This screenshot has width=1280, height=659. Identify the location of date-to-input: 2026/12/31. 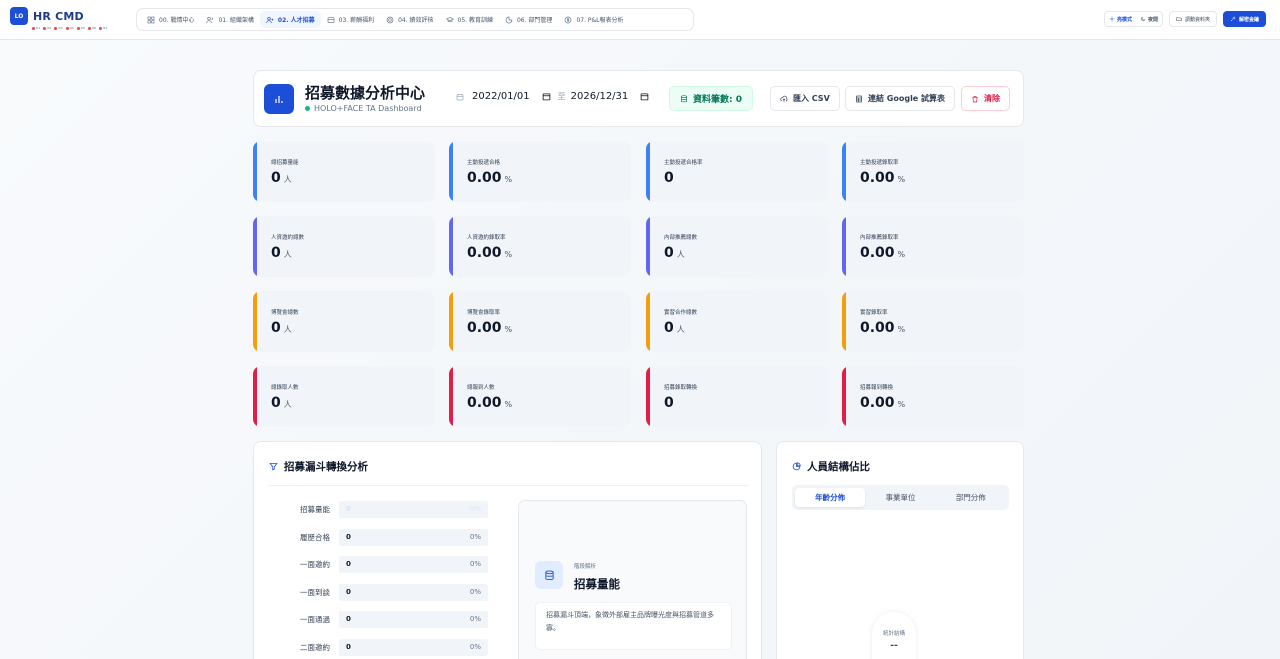
(600, 96).